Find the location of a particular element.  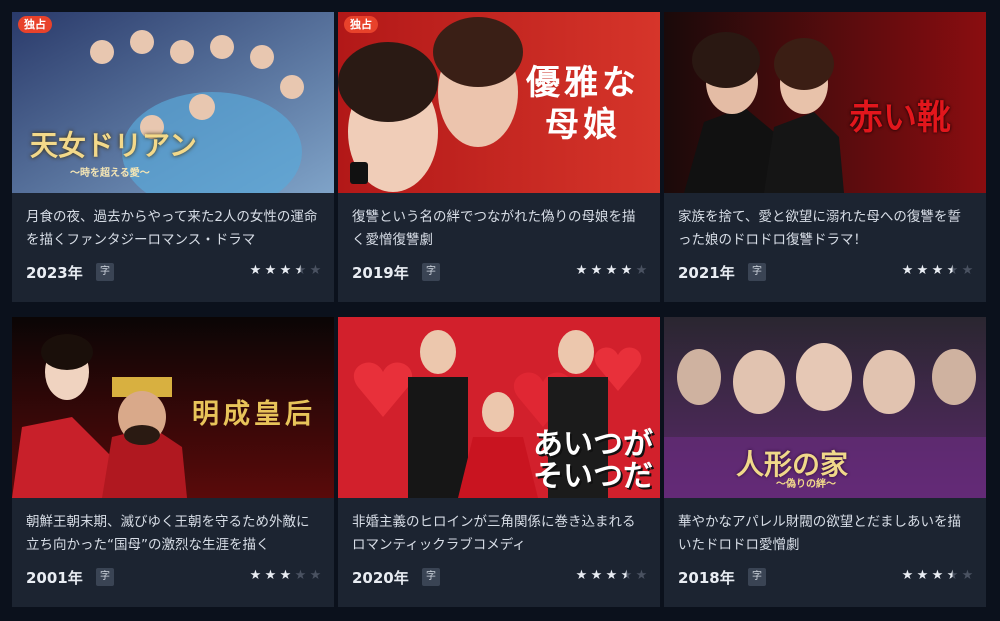

thumbnail: あいつがそいつだ is located at coordinates (499, 407).